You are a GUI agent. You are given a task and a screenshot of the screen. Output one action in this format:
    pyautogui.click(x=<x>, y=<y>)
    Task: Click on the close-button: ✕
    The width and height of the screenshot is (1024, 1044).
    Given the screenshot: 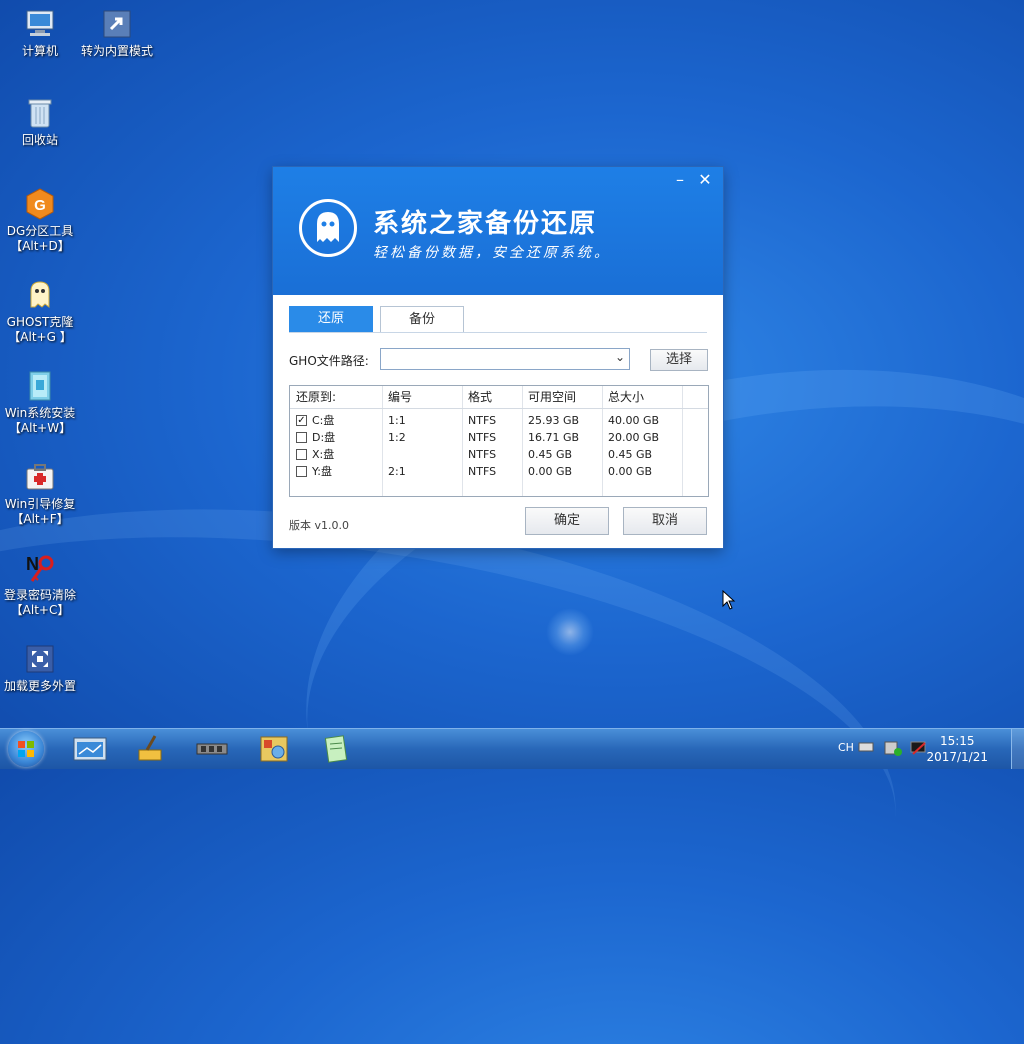 What is the action you would take?
    pyautogui.click(x=705, y=180)
    